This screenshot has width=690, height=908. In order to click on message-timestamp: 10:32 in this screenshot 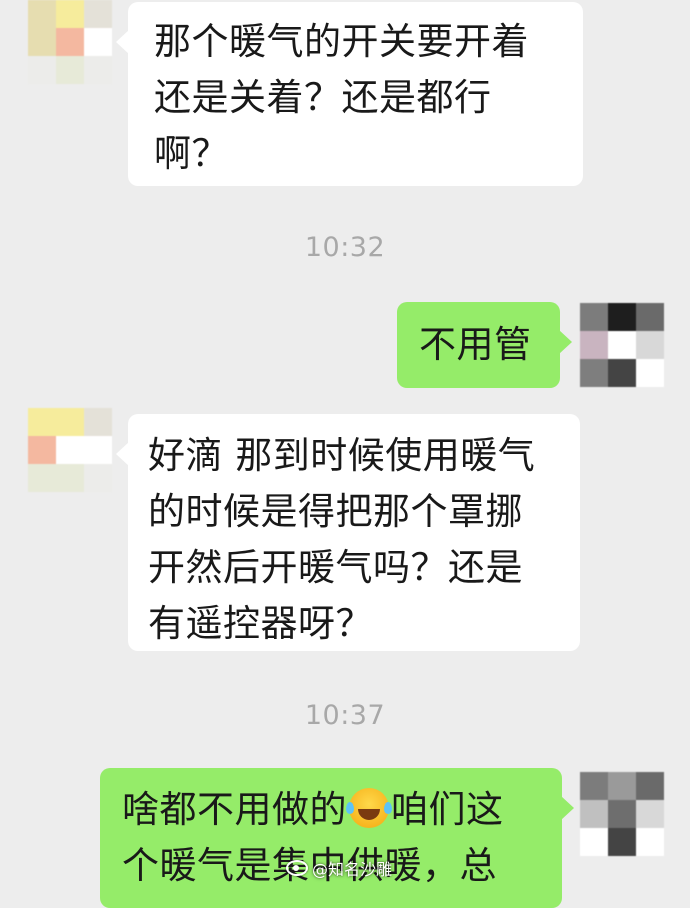, I will do `click(345, 247)`.